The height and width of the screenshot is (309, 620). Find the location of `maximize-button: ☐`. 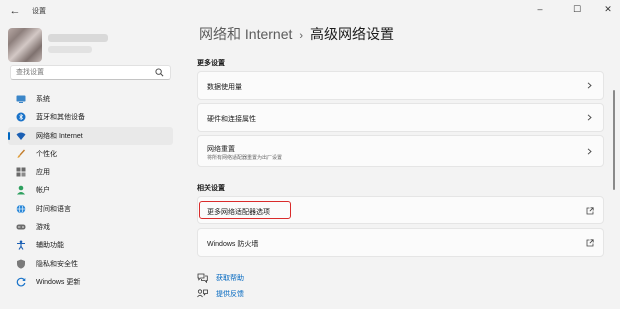

maximize-button: ☐ is located at coordinates (577, 9).